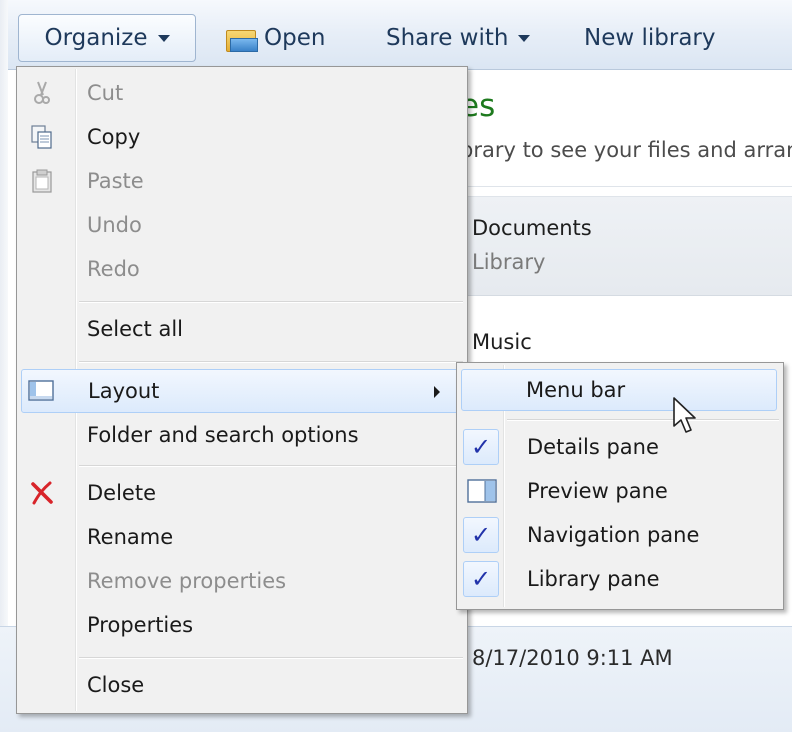 This screenshot has height=732, width=792. I want to click on menu-item-remove-properties: Remove properties, so click(242, 581).